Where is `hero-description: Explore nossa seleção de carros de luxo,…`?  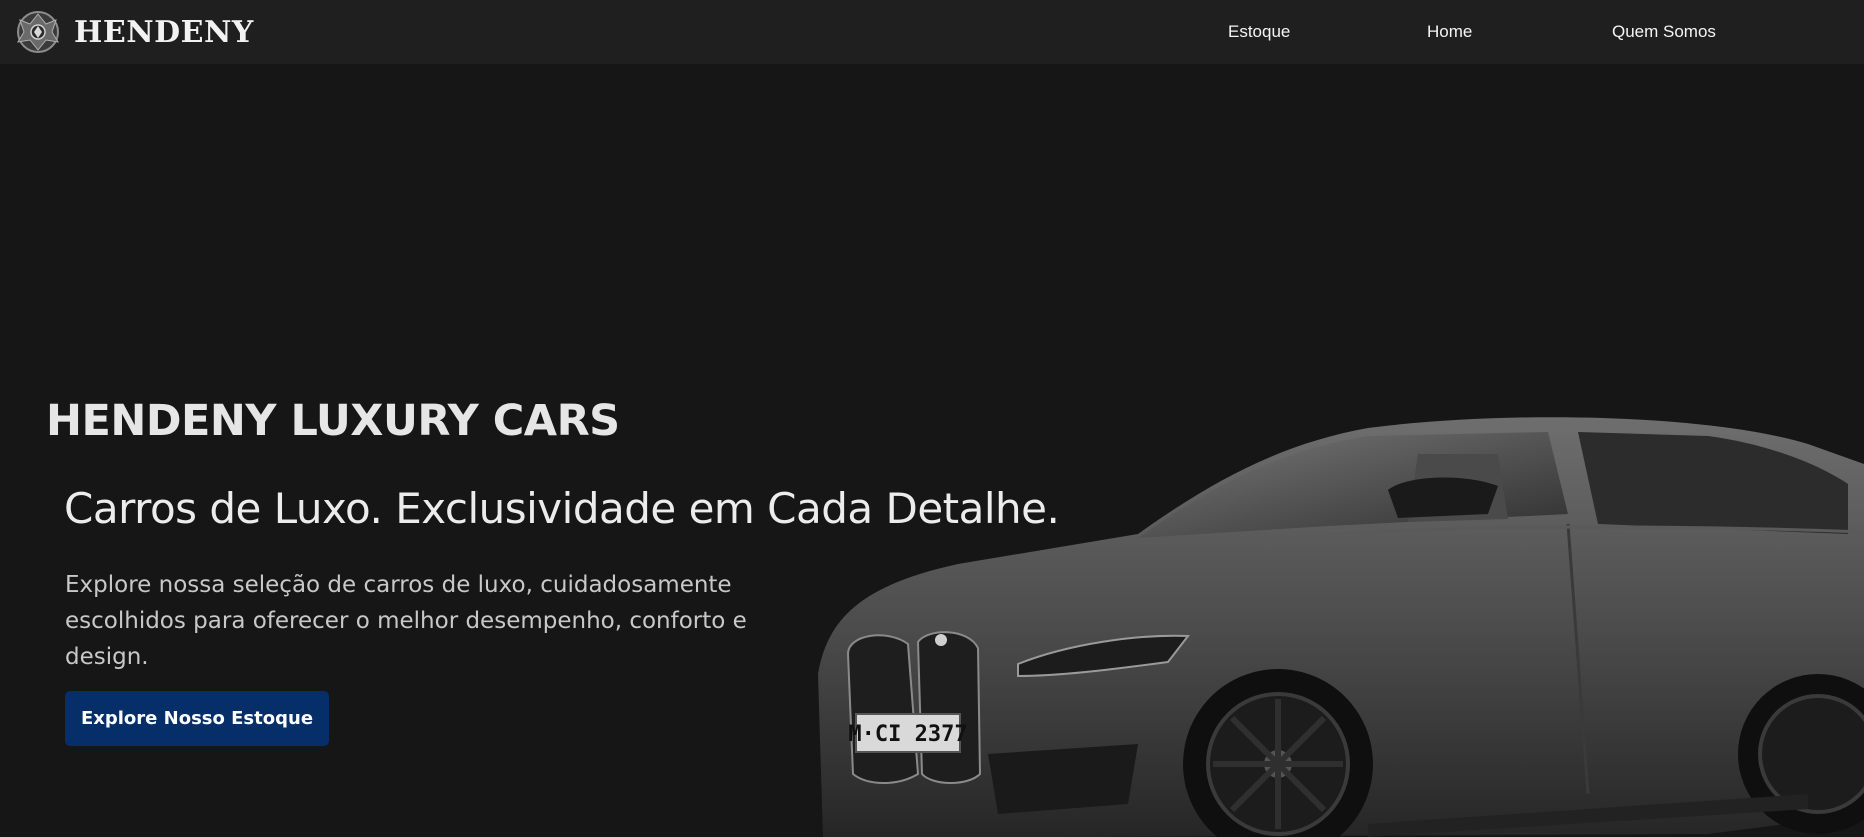 hero-description: Explore nossa seleção de carros de luxo,… is located at coordinates (406, 621).